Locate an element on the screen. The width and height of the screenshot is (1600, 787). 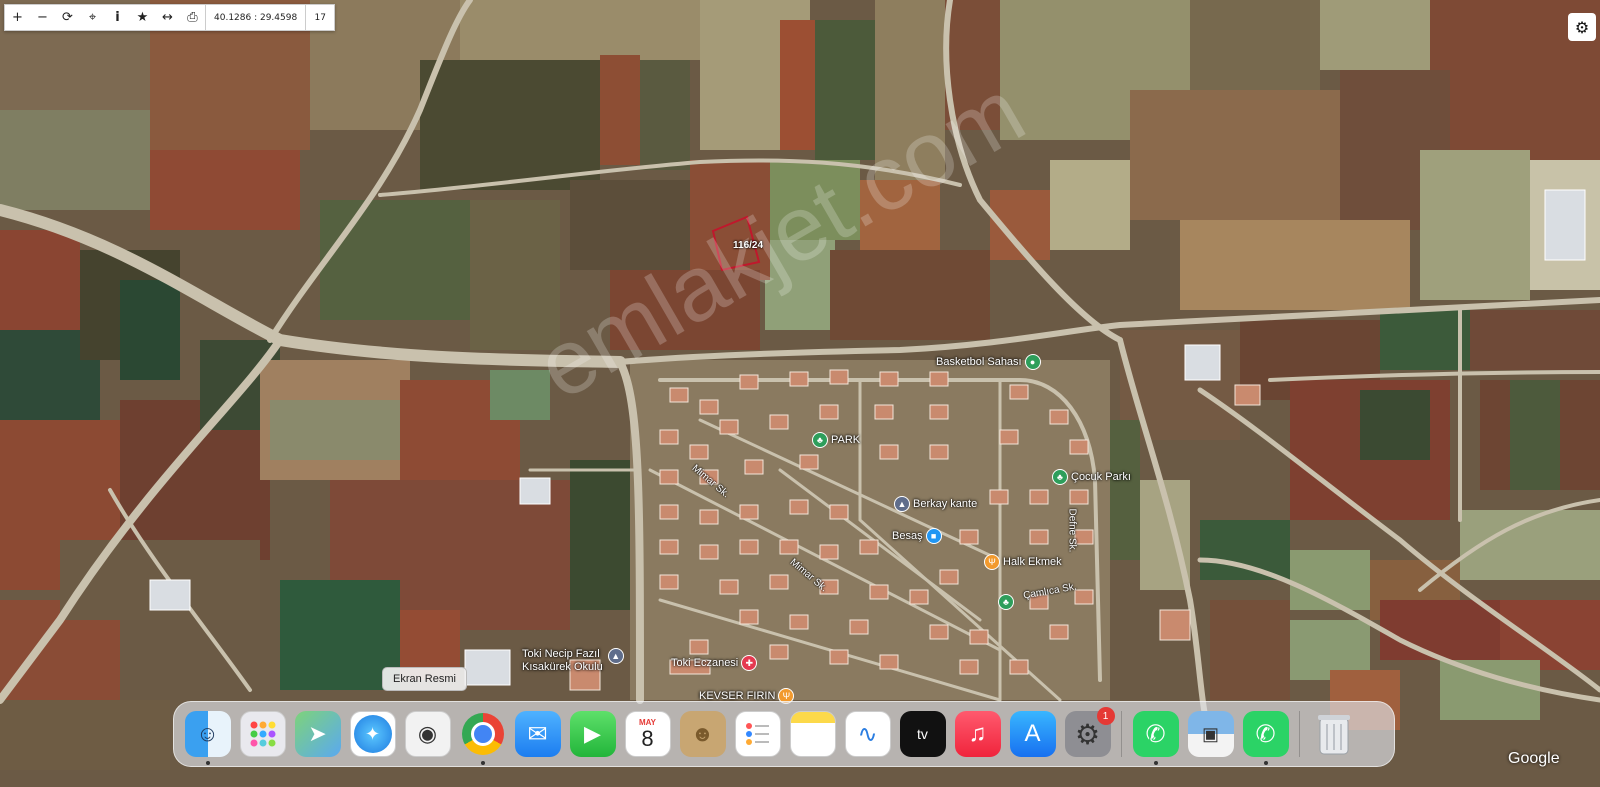
whatsapp-icon: ✆ is located at coordinates (1155, 738).